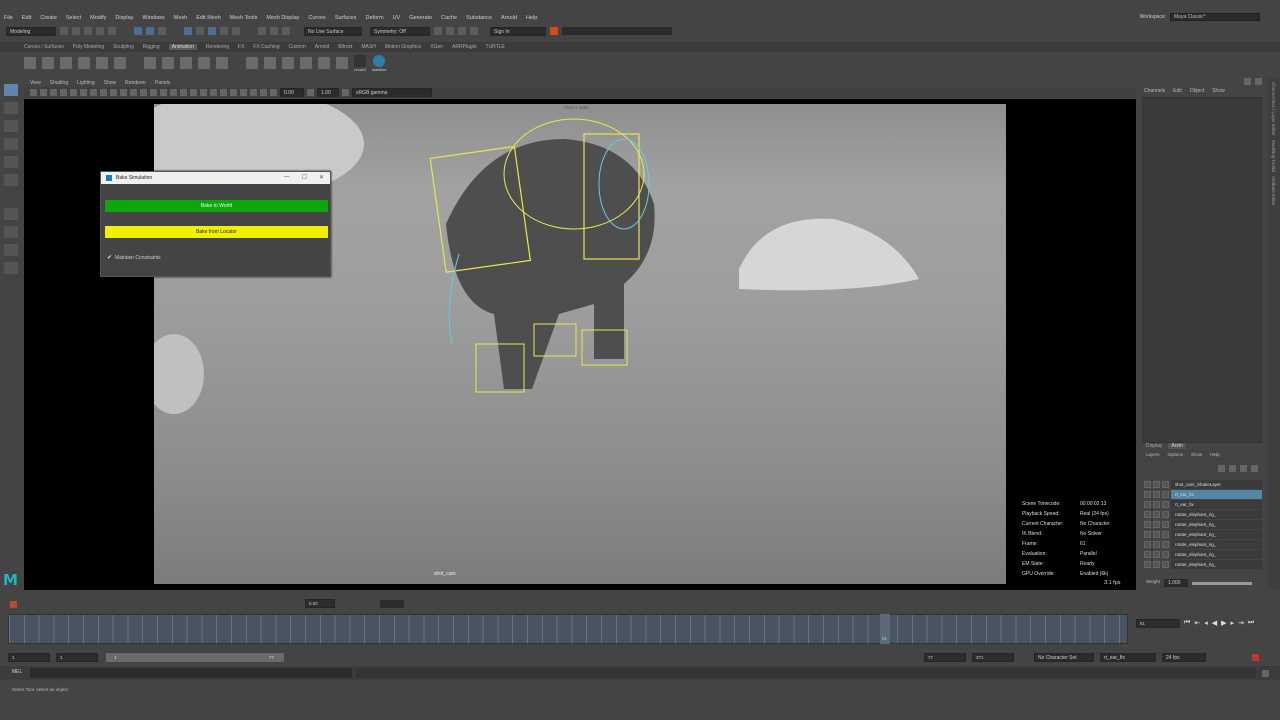 The width and height of the screenshot is (1280, 720). Describe the element at coordinates (263, 92) in the screenshot. I see `backface-culling-icon` at that location.